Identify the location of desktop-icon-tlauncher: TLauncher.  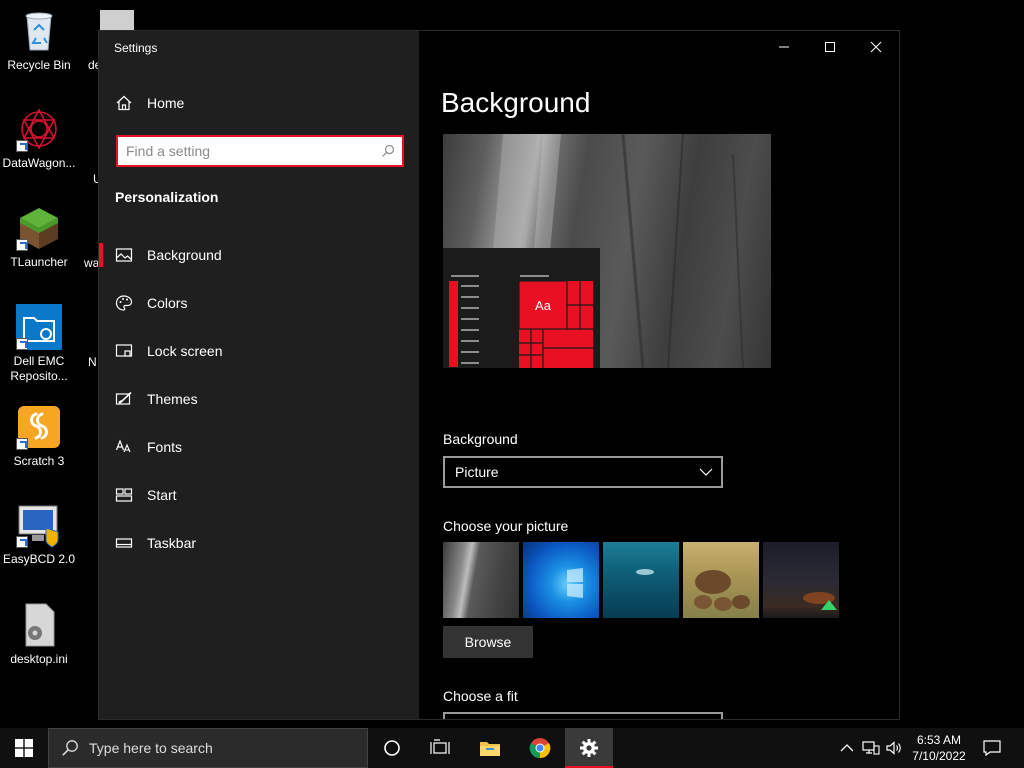
(39, 237).